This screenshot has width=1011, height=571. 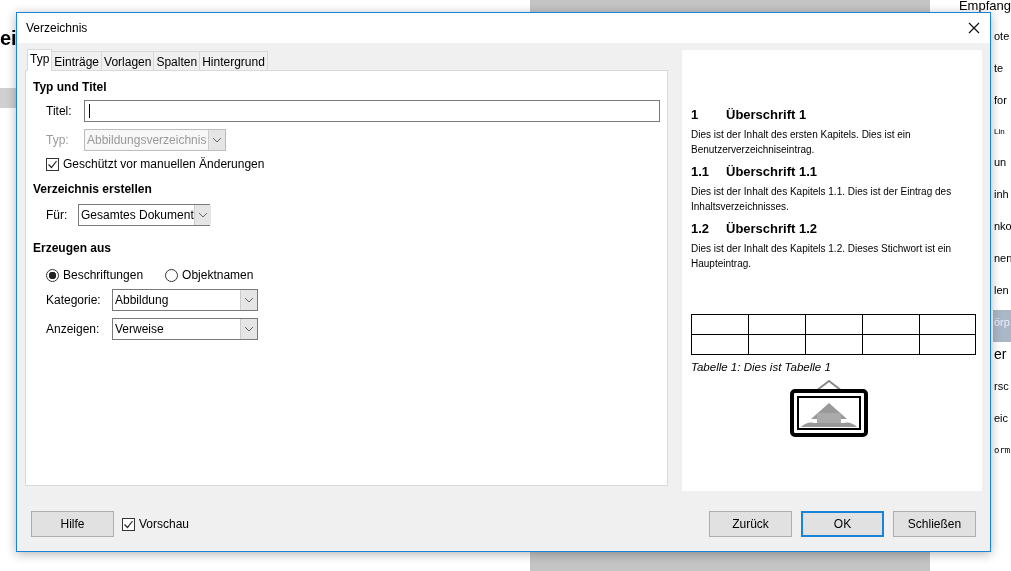 What do you see at coordinates (144, 215) in the screenshot?
I see `scope-dropdown: Gesamtes Dokument` at bounding box center [144, 215].